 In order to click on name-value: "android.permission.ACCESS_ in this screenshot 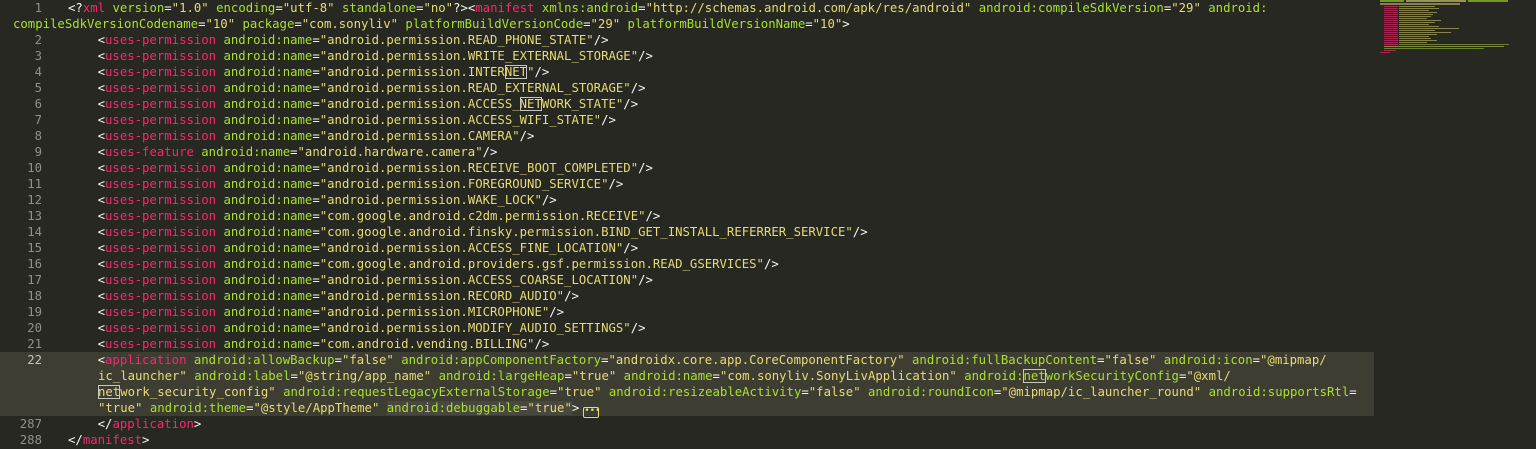, I will do `click(419, 104)`.